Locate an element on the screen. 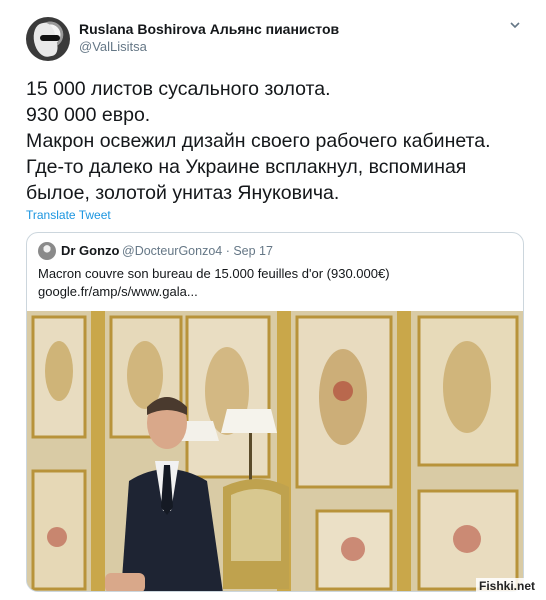 This screenshot has height=600, width=546. tweet-text-line: былое, золотой унитаз Януковича. is located at coordinates (183, 193).